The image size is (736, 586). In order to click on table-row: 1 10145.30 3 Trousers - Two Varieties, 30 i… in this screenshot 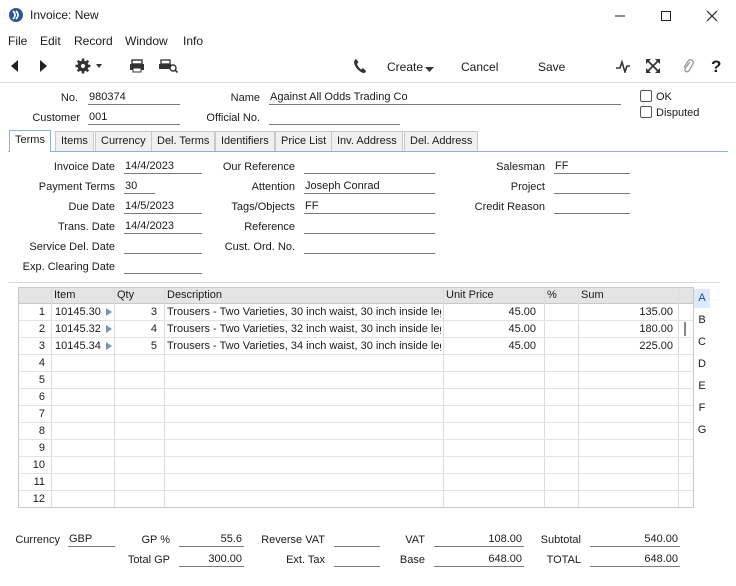, I will do `click(356, 312)`.